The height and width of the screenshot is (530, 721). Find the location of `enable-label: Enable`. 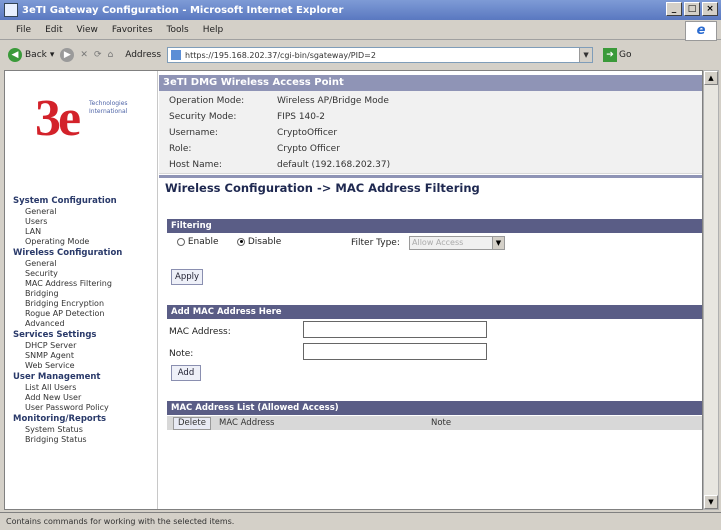

enable-label: Enable is located at coordinates (203, 242).